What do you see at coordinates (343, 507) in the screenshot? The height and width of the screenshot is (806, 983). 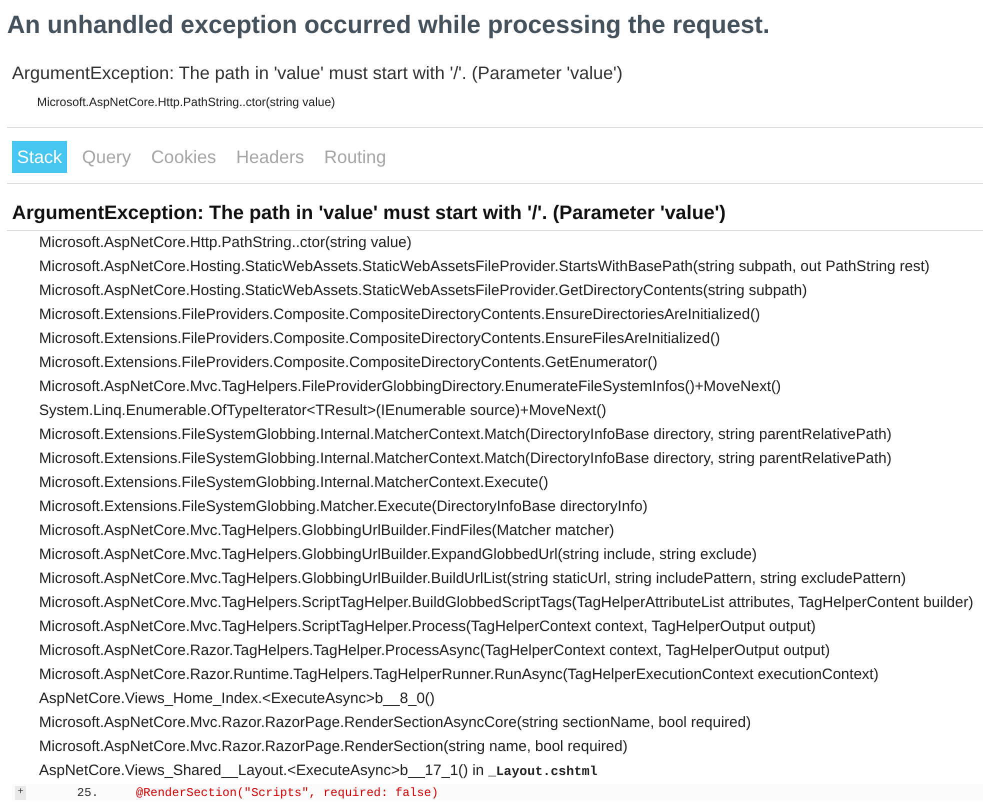 I see `stack-frame: Microsoft.Extensions.FileSystemGlobbing.Matcher.Execute(DirectoryInfoBase directoryInfo)` at bounding box center [343, 507].